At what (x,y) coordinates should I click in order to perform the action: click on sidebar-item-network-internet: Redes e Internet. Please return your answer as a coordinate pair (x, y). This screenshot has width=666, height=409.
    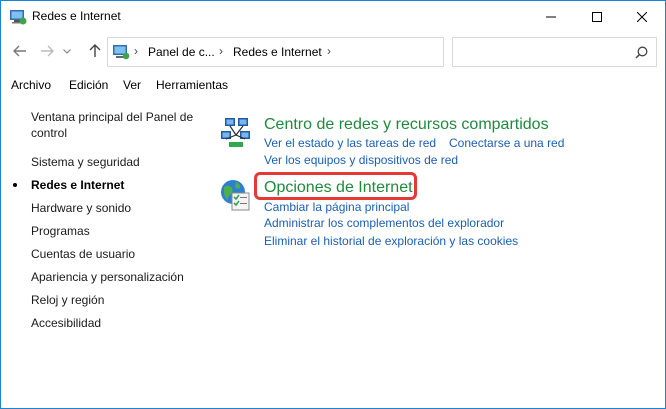
    Looking at the image, I should click on (78, 185).